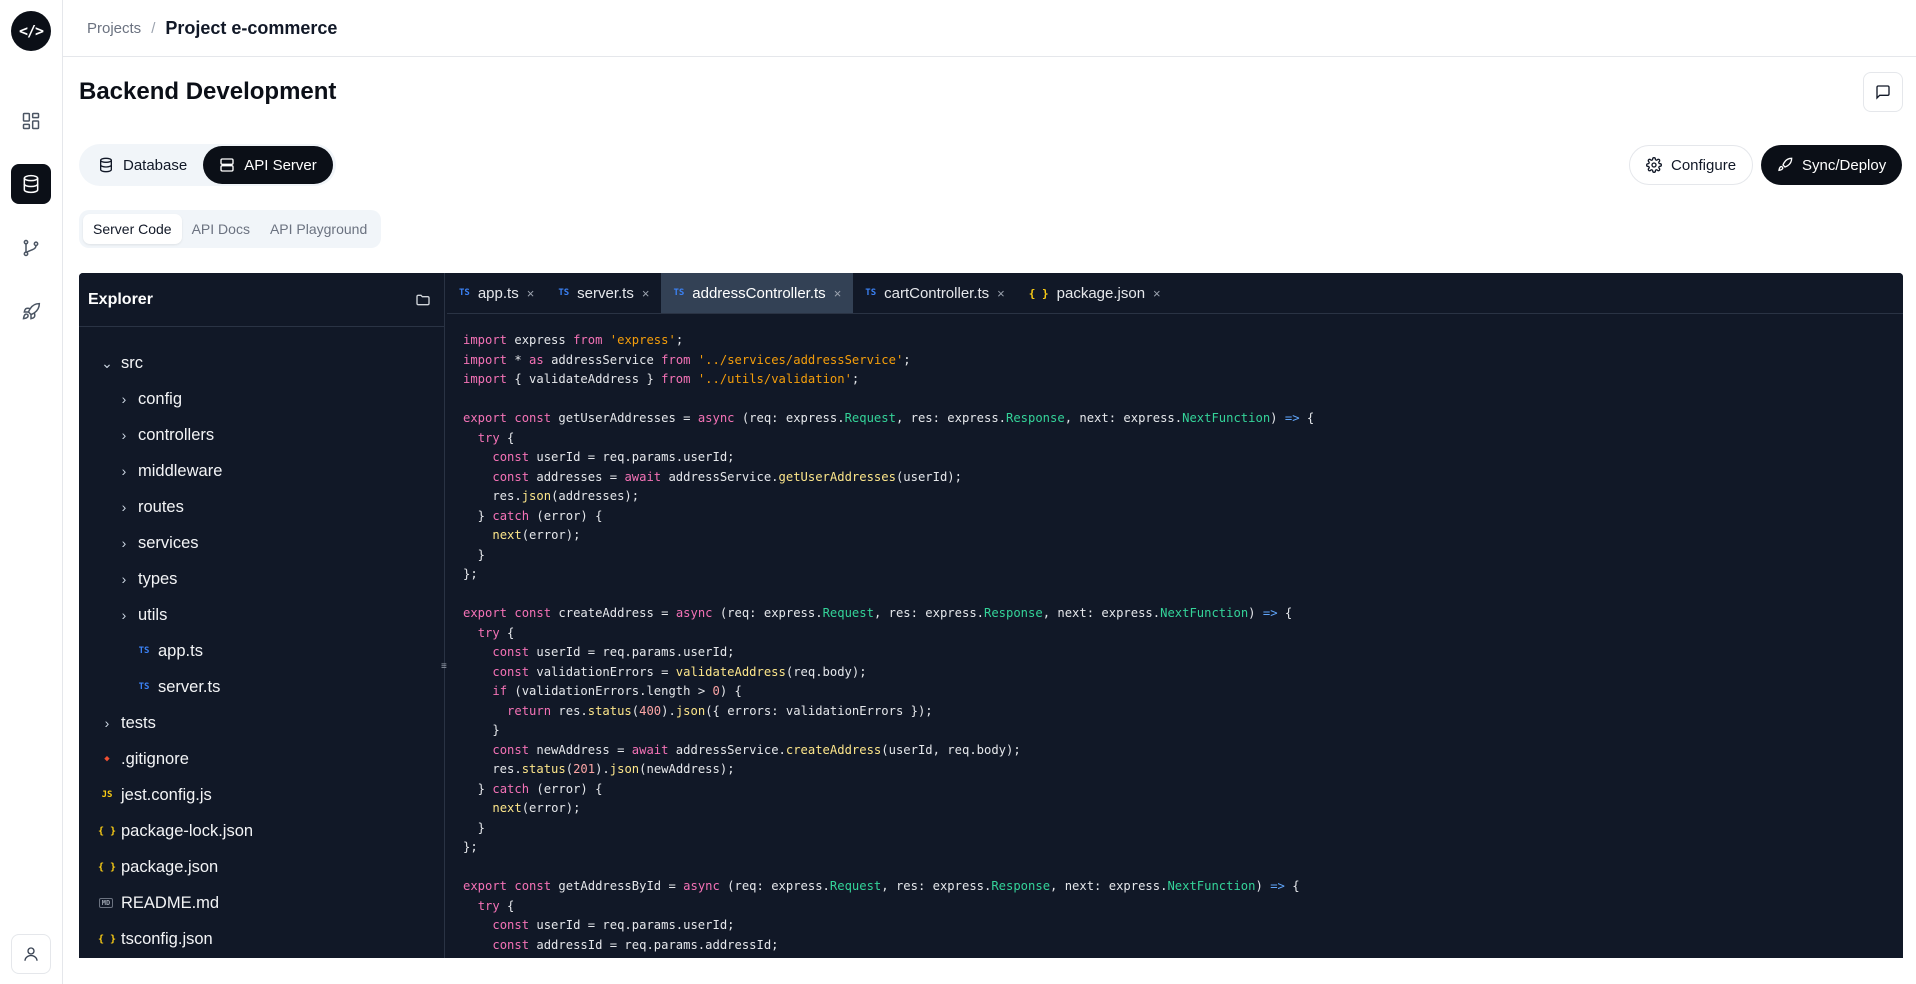 This screenshot has height=984, width=1916. I want to click on folder-icon, so click(423, 300).